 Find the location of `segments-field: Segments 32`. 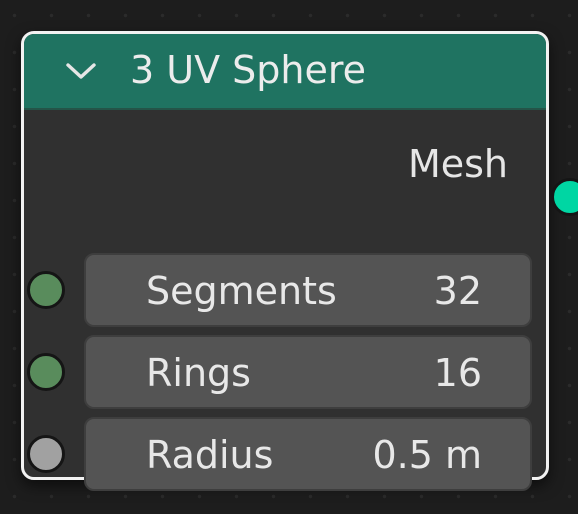

segments-field: Segments 32 is located at coordinates (308, 290).